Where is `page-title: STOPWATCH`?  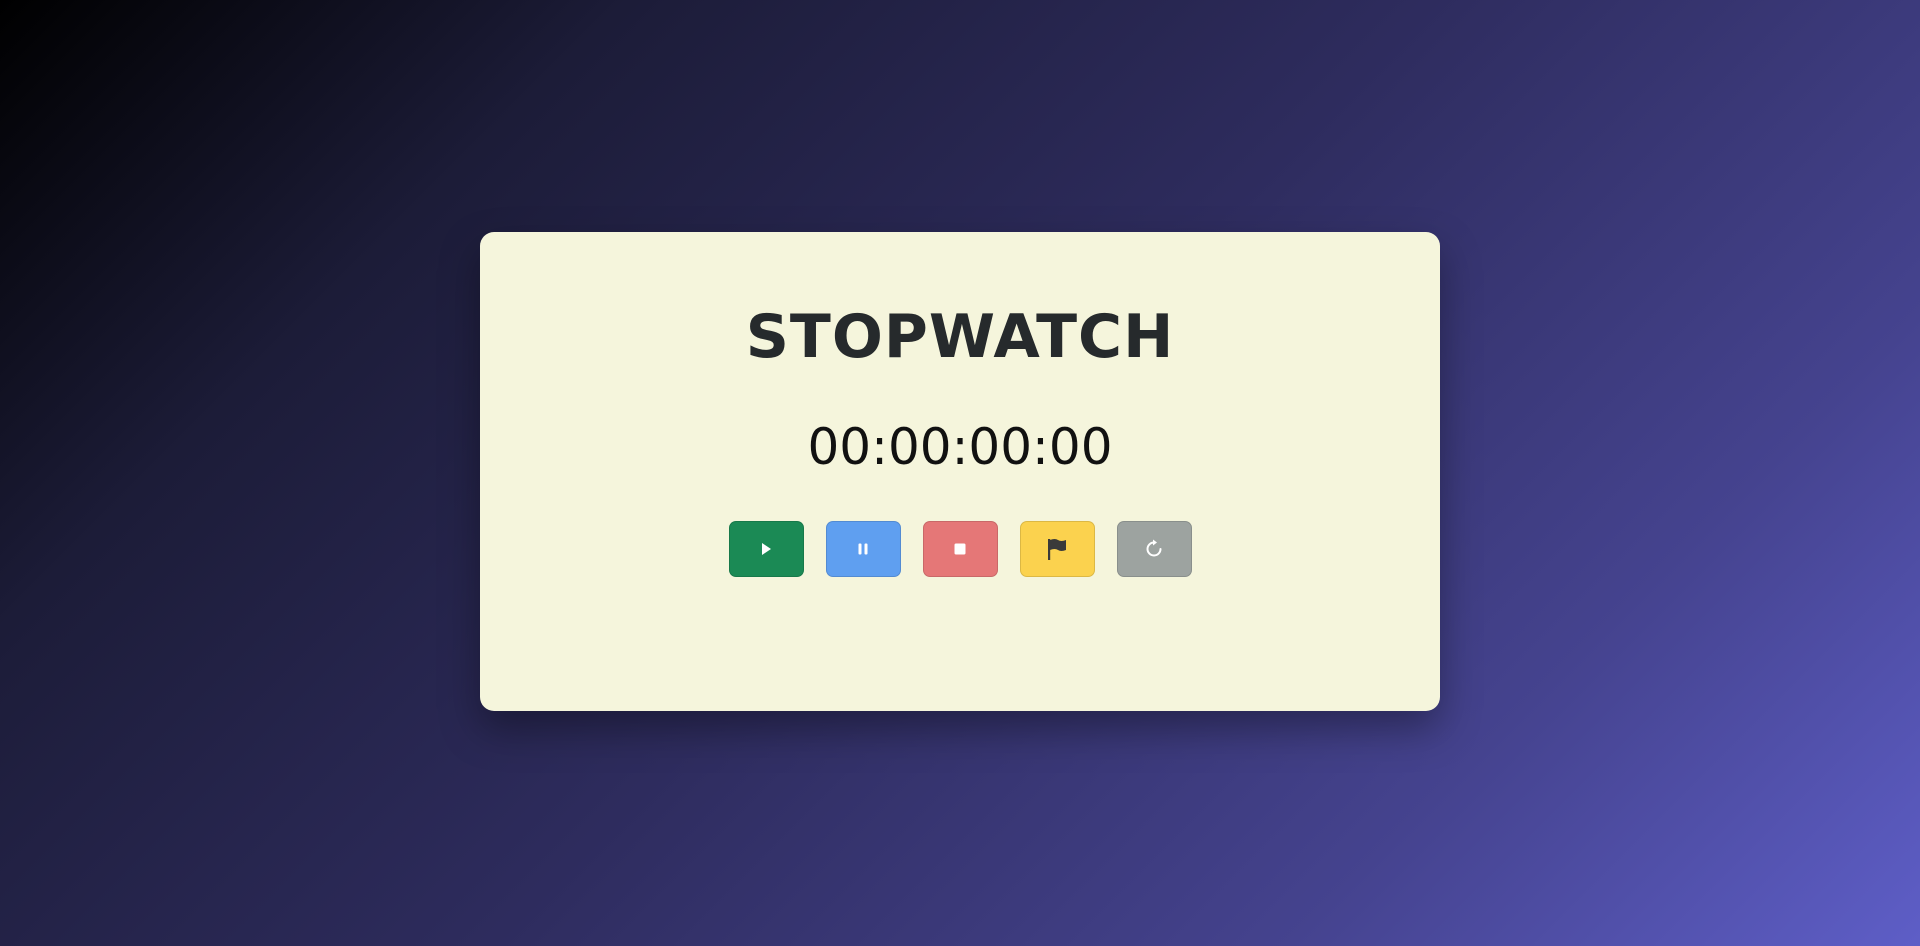 page-title: STOPWATCH is located at coordinates (960, 337).